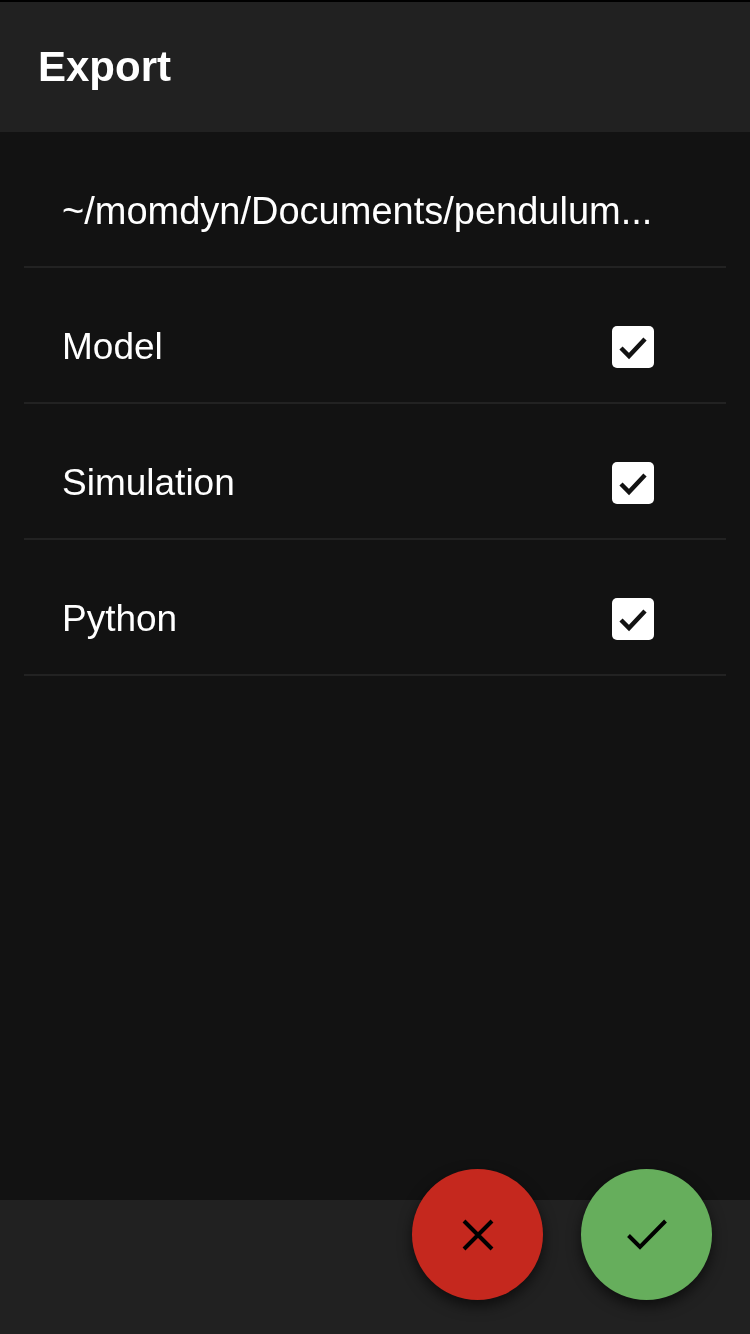 The image size is (750, 1334). I want to click on page-title: Export, so click(104, 67).